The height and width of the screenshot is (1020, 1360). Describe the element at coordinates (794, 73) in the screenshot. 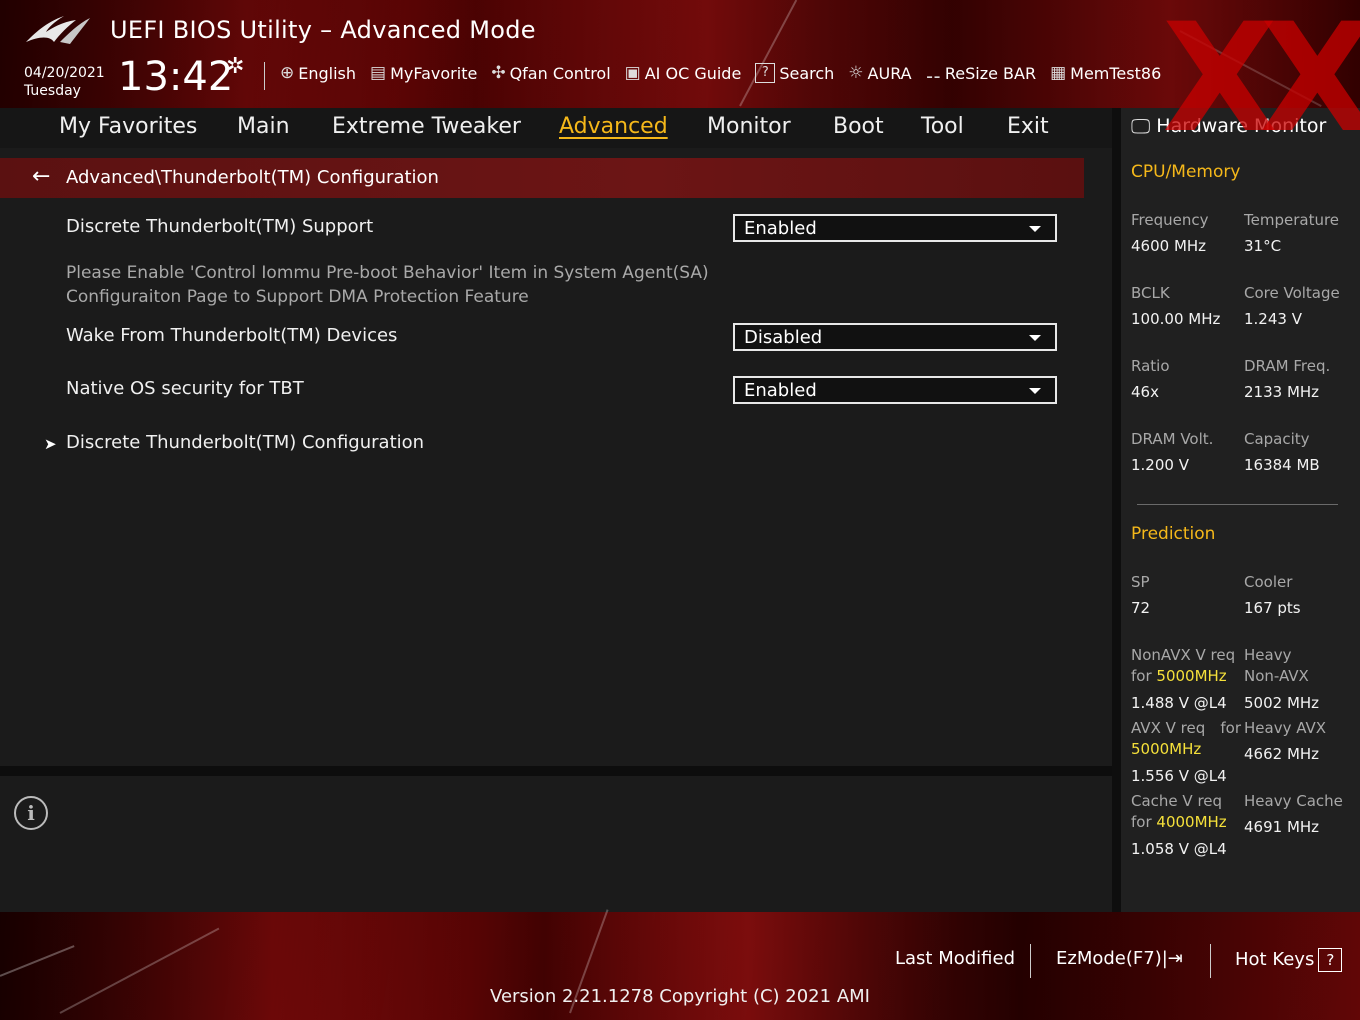

I see `search-button: ? Search` at that location.